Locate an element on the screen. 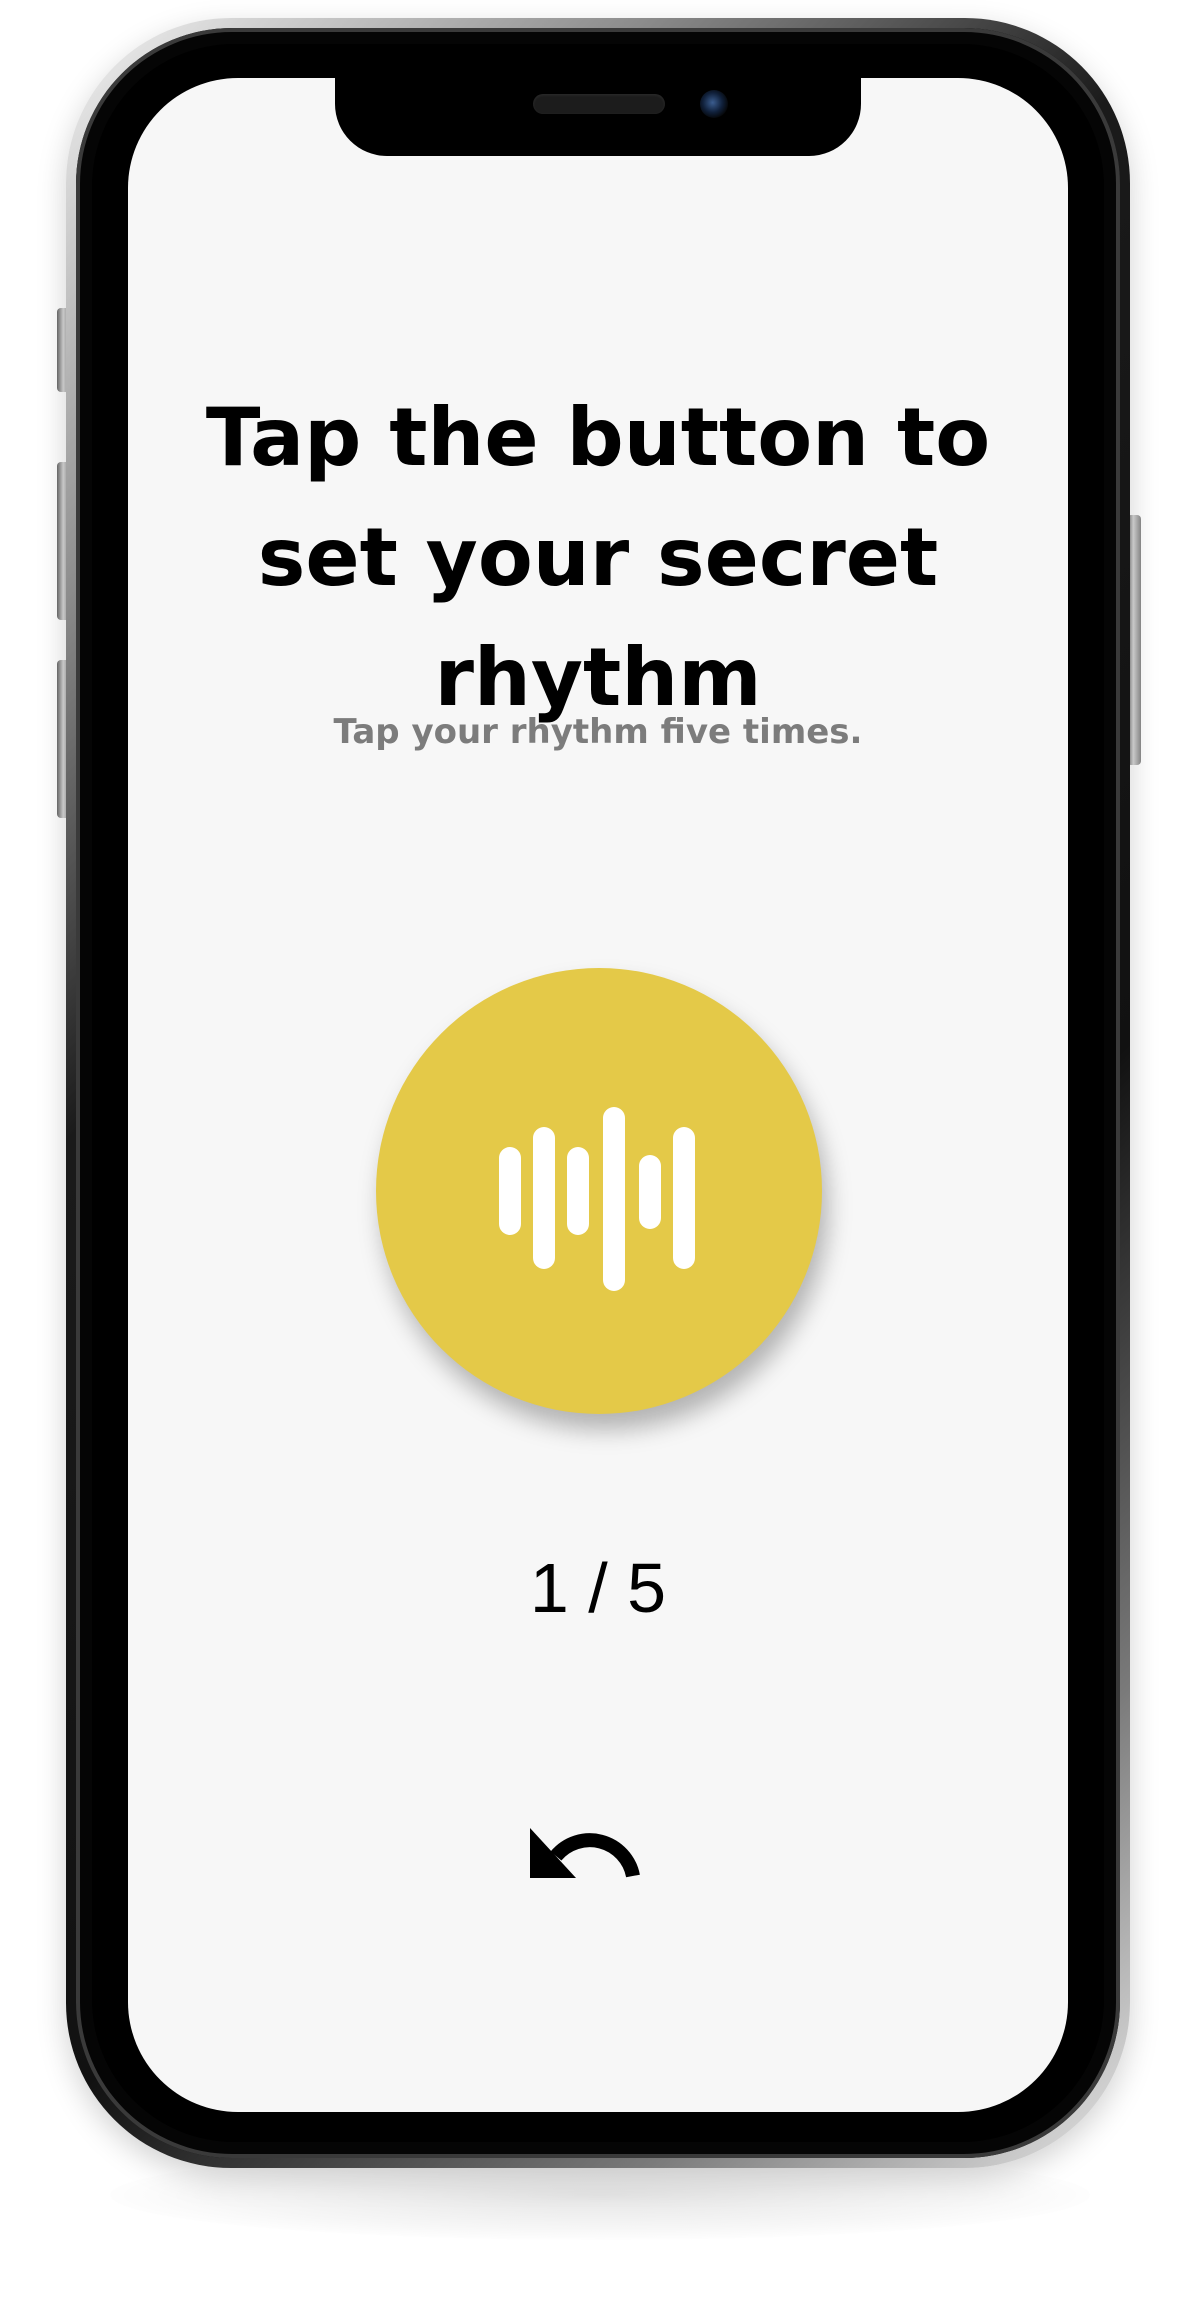 The image size is (1200, 2300). page-title: Tap the button to set your secret rhythm is located at coordinates (598, 557).